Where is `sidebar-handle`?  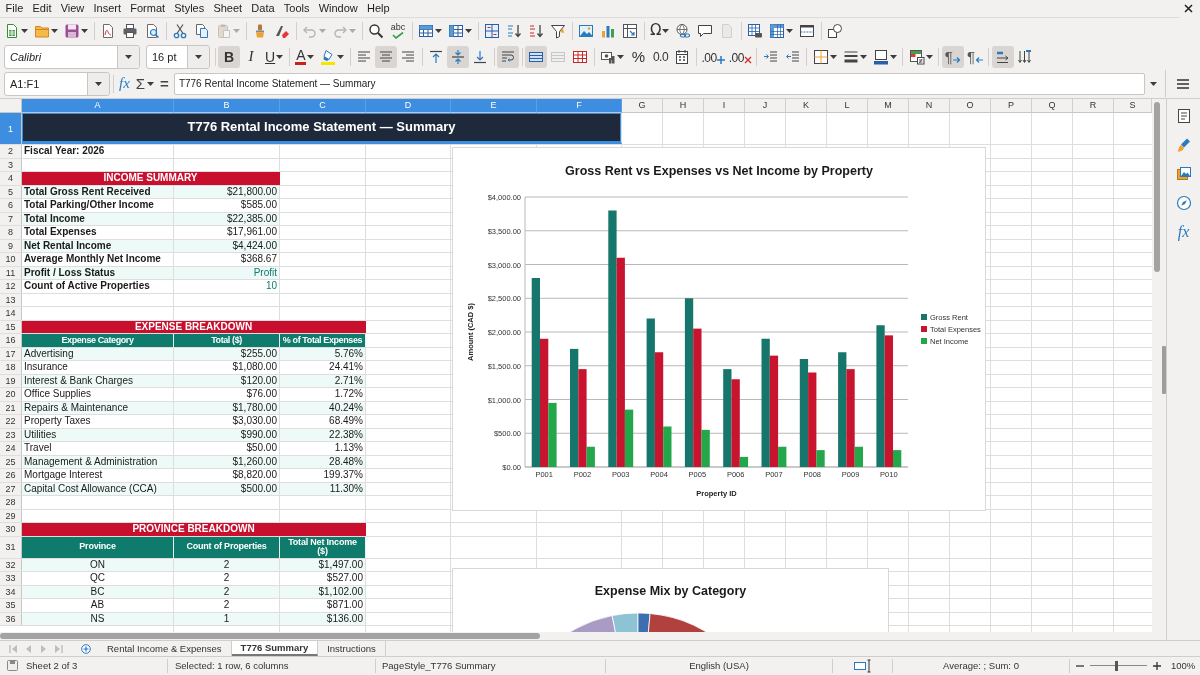
sidebar-handle is located at coordinates (1164, 369).